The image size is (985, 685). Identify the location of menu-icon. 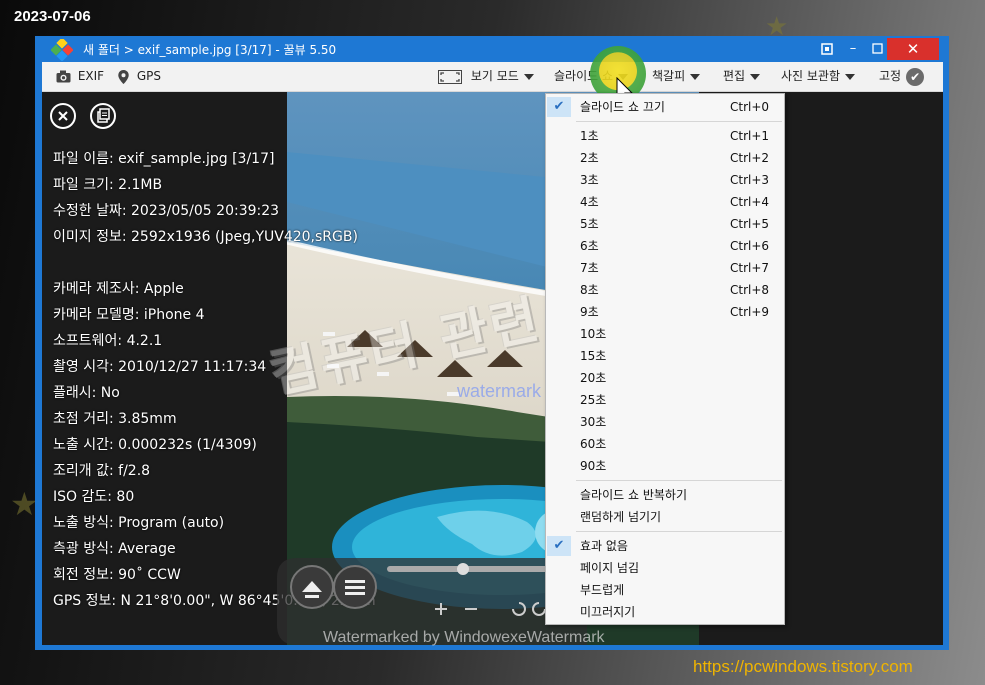
(355, 587).